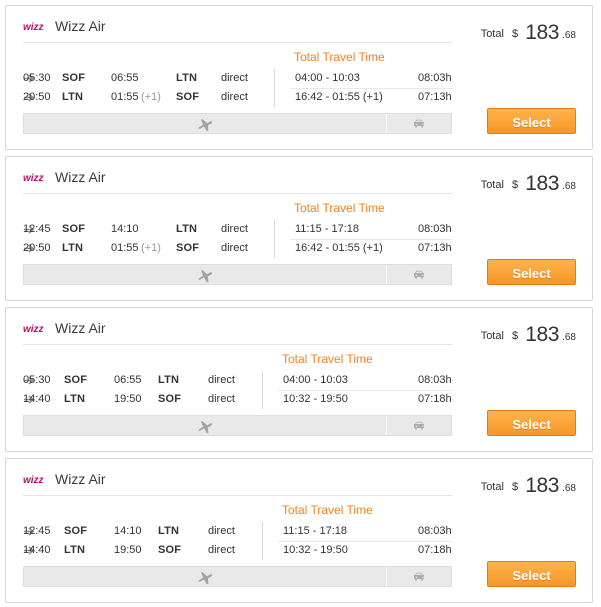 The width and height of the screenshot is (601, 607). Describe the element at coordinates (315, 380) in the screenshot. I see `travel-window: 04:00 - 10:03` at that location.